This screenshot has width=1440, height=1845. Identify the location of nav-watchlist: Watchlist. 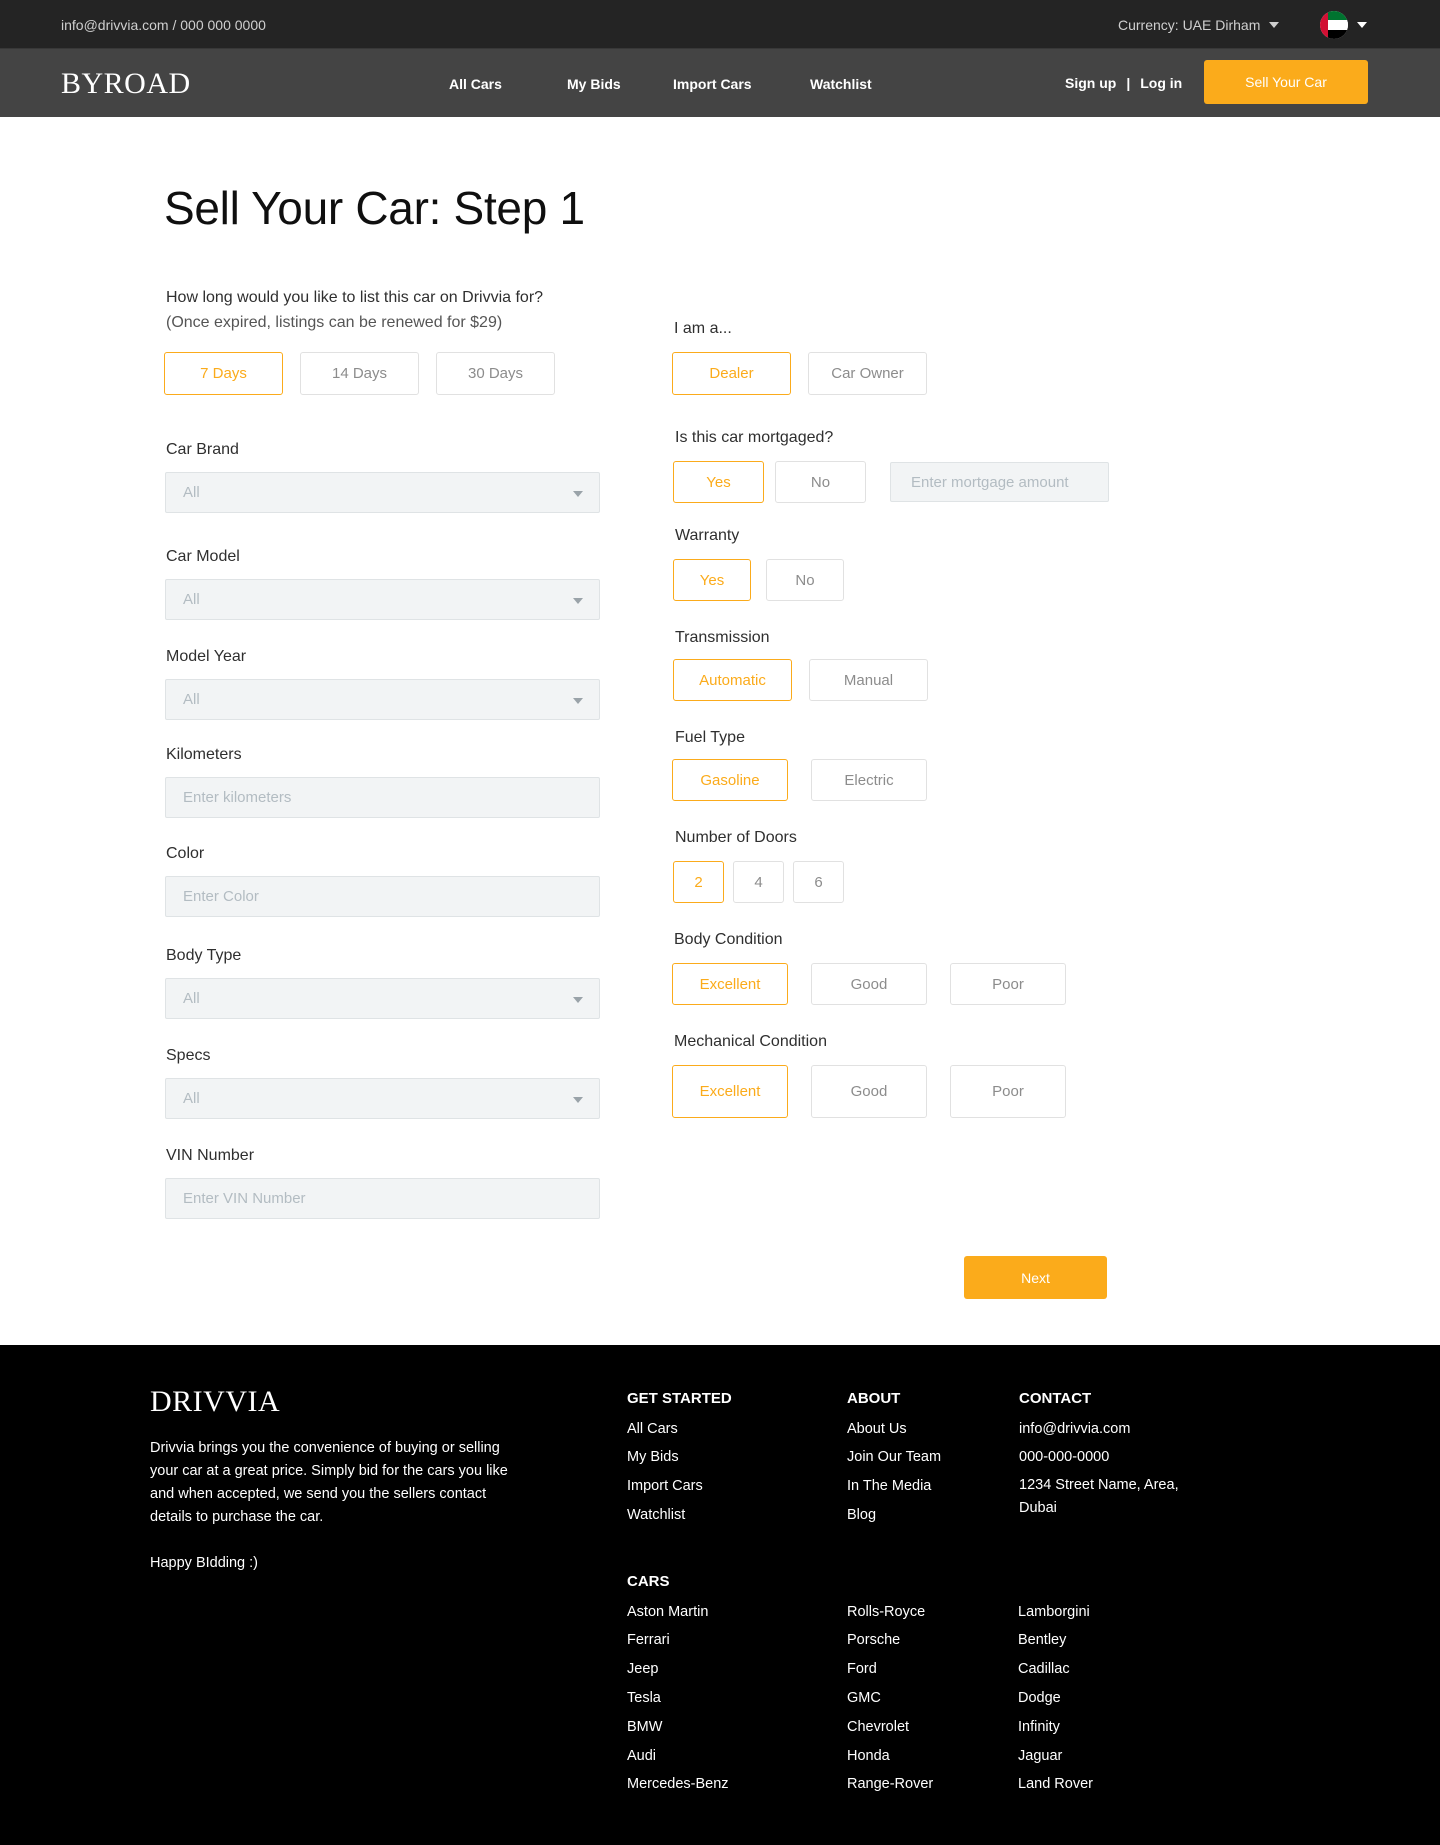
(841, 84).